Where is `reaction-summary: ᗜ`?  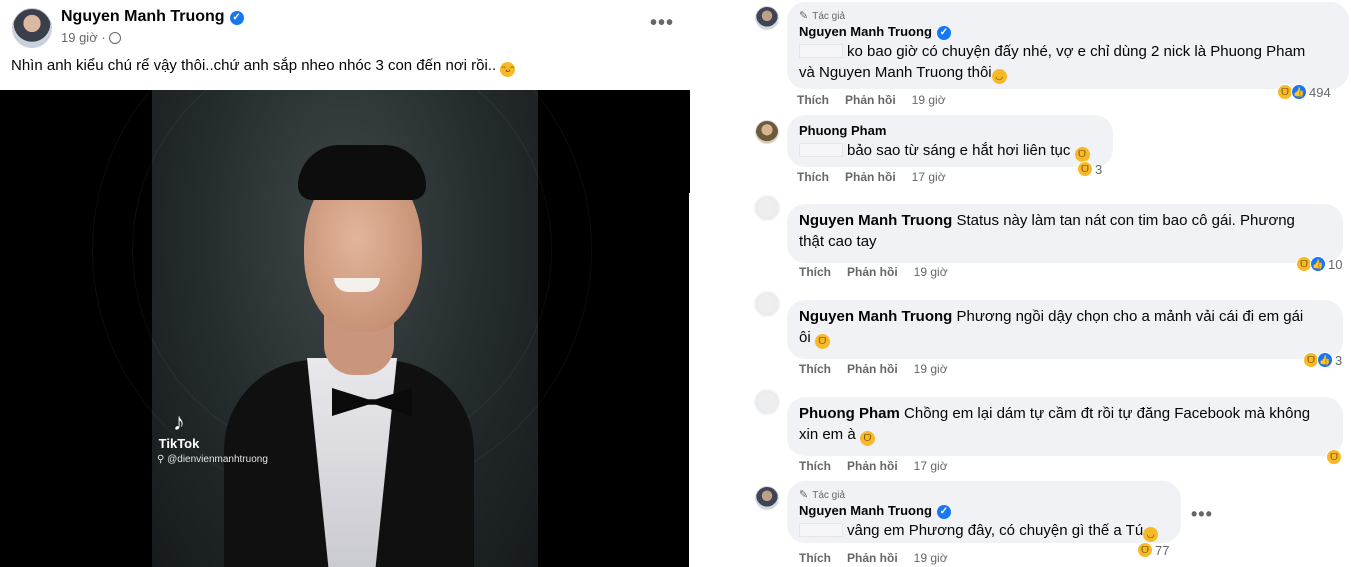
reaction-summary: ᗜ is located at coordinates (1334, 457).